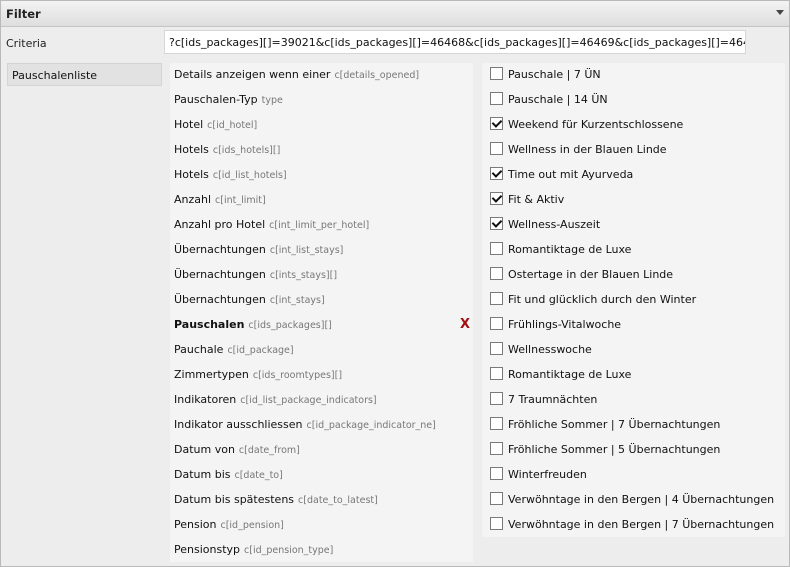  I want to click on field-item: Anzahl pro Hotel c[int_limit_per_hotel], so click(271, 225).